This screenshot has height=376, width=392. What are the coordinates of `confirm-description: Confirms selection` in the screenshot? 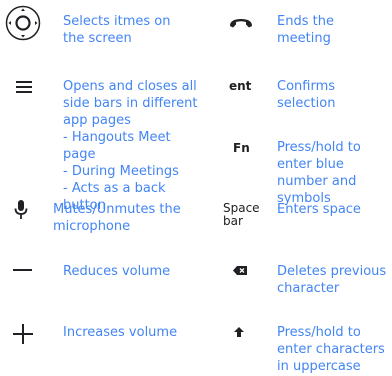 It's located at (306, 95).